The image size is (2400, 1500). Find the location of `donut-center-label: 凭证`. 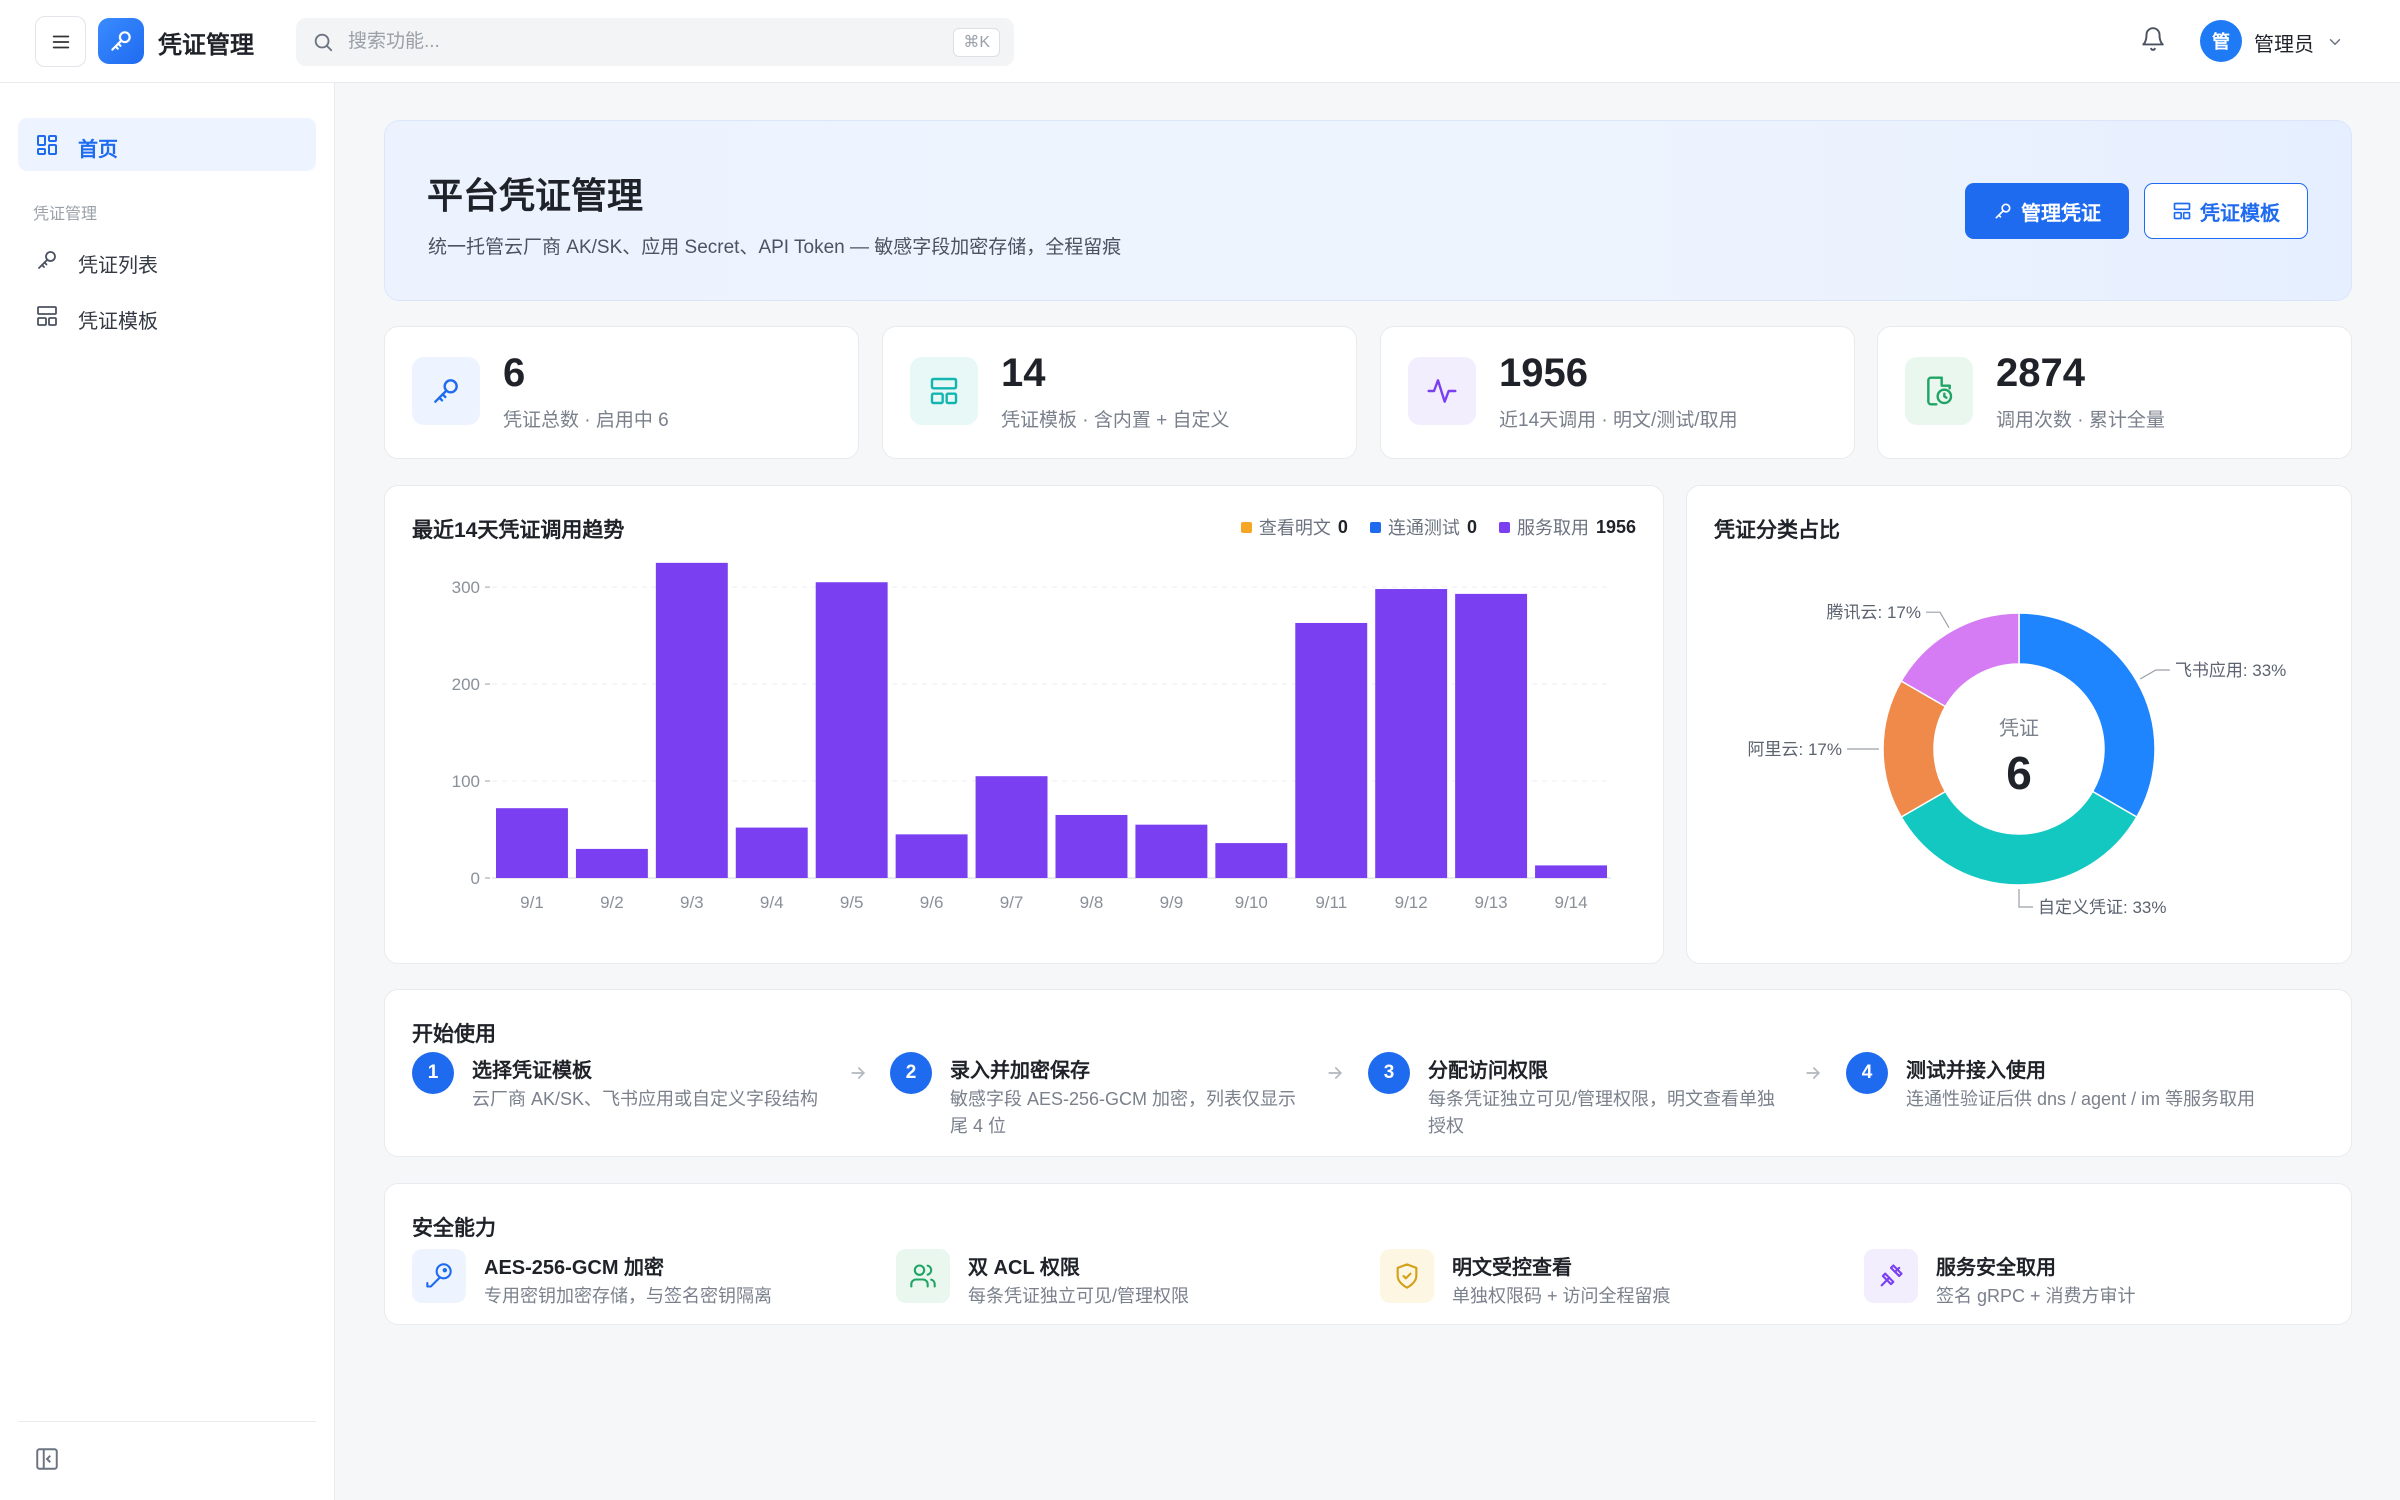

donut-center-label: 凭证 is located at coordinates (2019, 728).